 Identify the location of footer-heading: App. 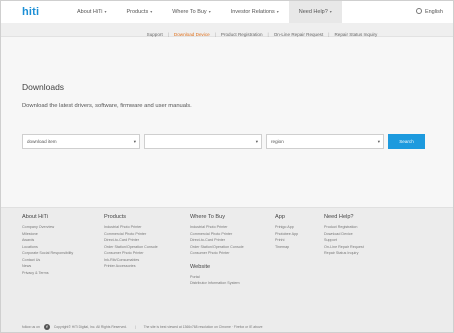
(286, 217).